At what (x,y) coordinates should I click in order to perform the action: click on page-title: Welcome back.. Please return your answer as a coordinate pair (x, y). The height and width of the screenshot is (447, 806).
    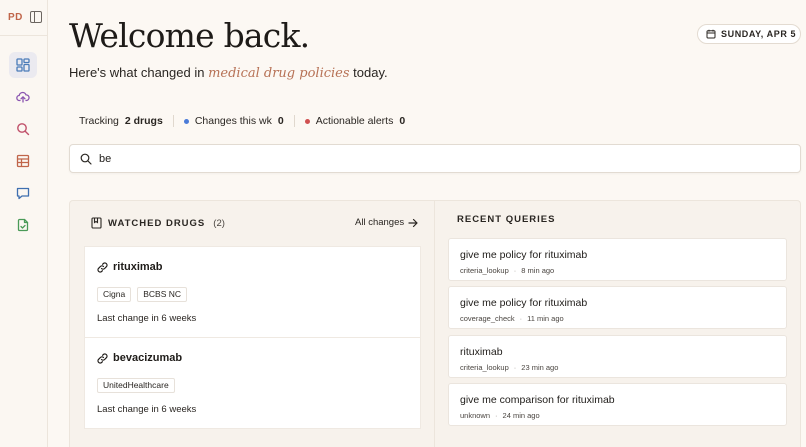
    Looking at the image, I should click on (189, 35).